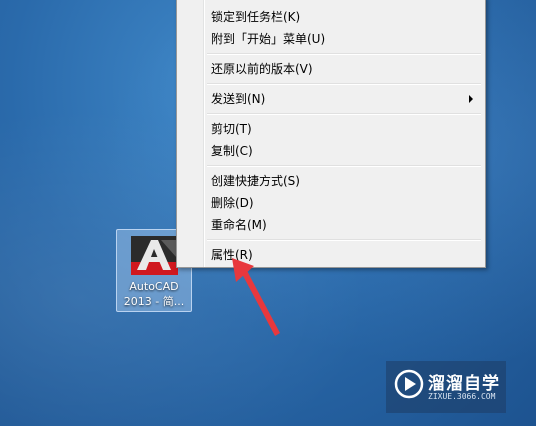 This screenshot has height=426, width=536. Describe the element at coordinates (462, 396) in the screenshot. I see `watermark-url: ZIXUE.3066.COM` at that location.